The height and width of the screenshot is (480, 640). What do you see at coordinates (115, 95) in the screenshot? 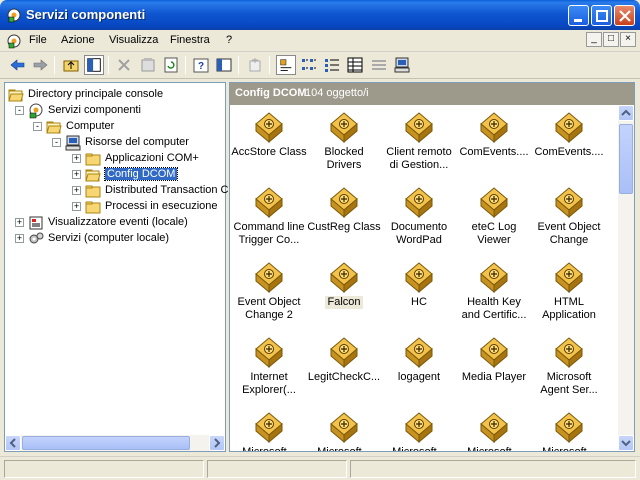
I see `tree-item: Directory principale console` at bounding box center [115, 95].